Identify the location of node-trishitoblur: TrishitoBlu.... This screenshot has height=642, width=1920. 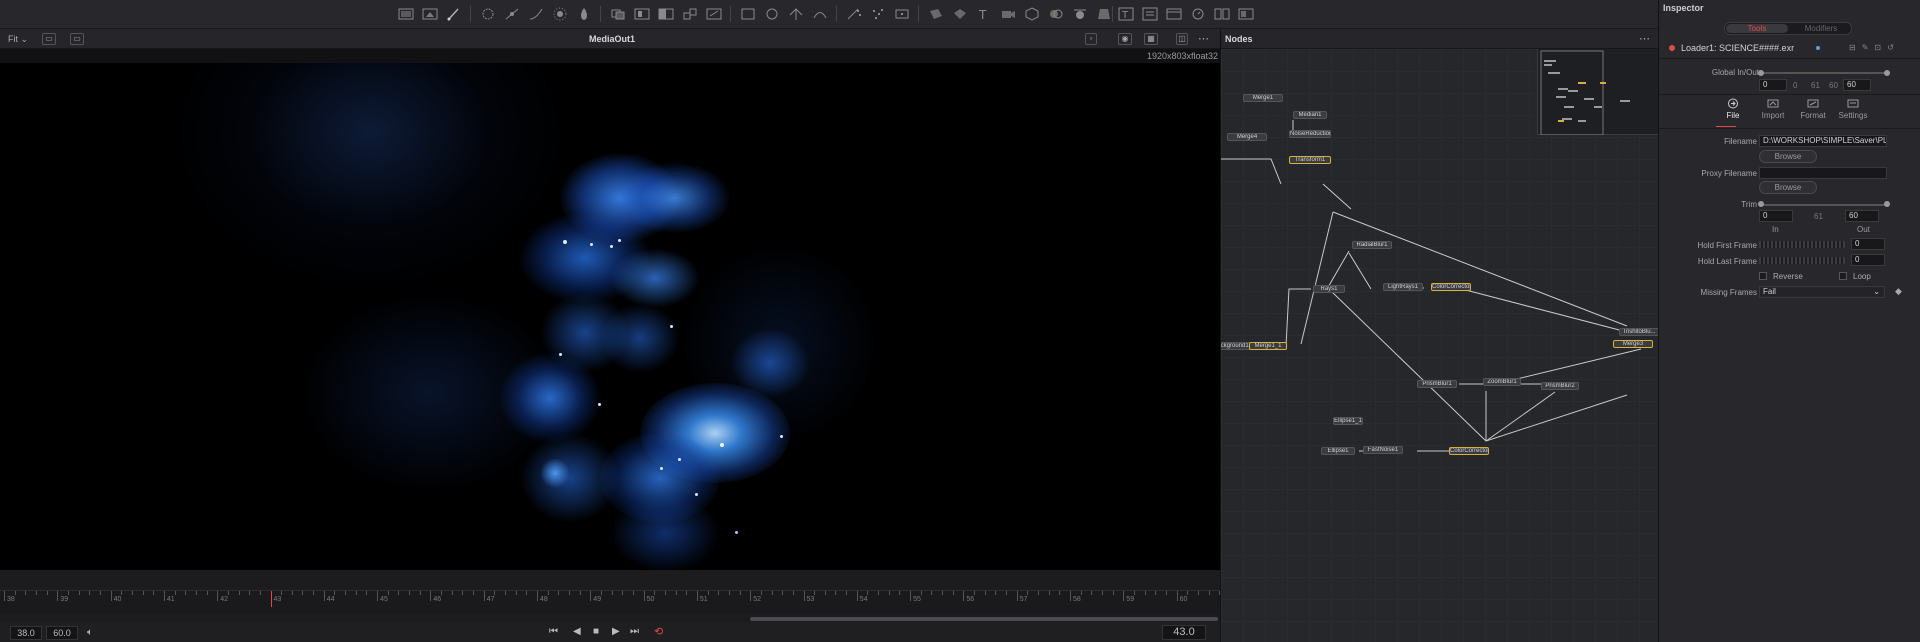
(1638, 332).